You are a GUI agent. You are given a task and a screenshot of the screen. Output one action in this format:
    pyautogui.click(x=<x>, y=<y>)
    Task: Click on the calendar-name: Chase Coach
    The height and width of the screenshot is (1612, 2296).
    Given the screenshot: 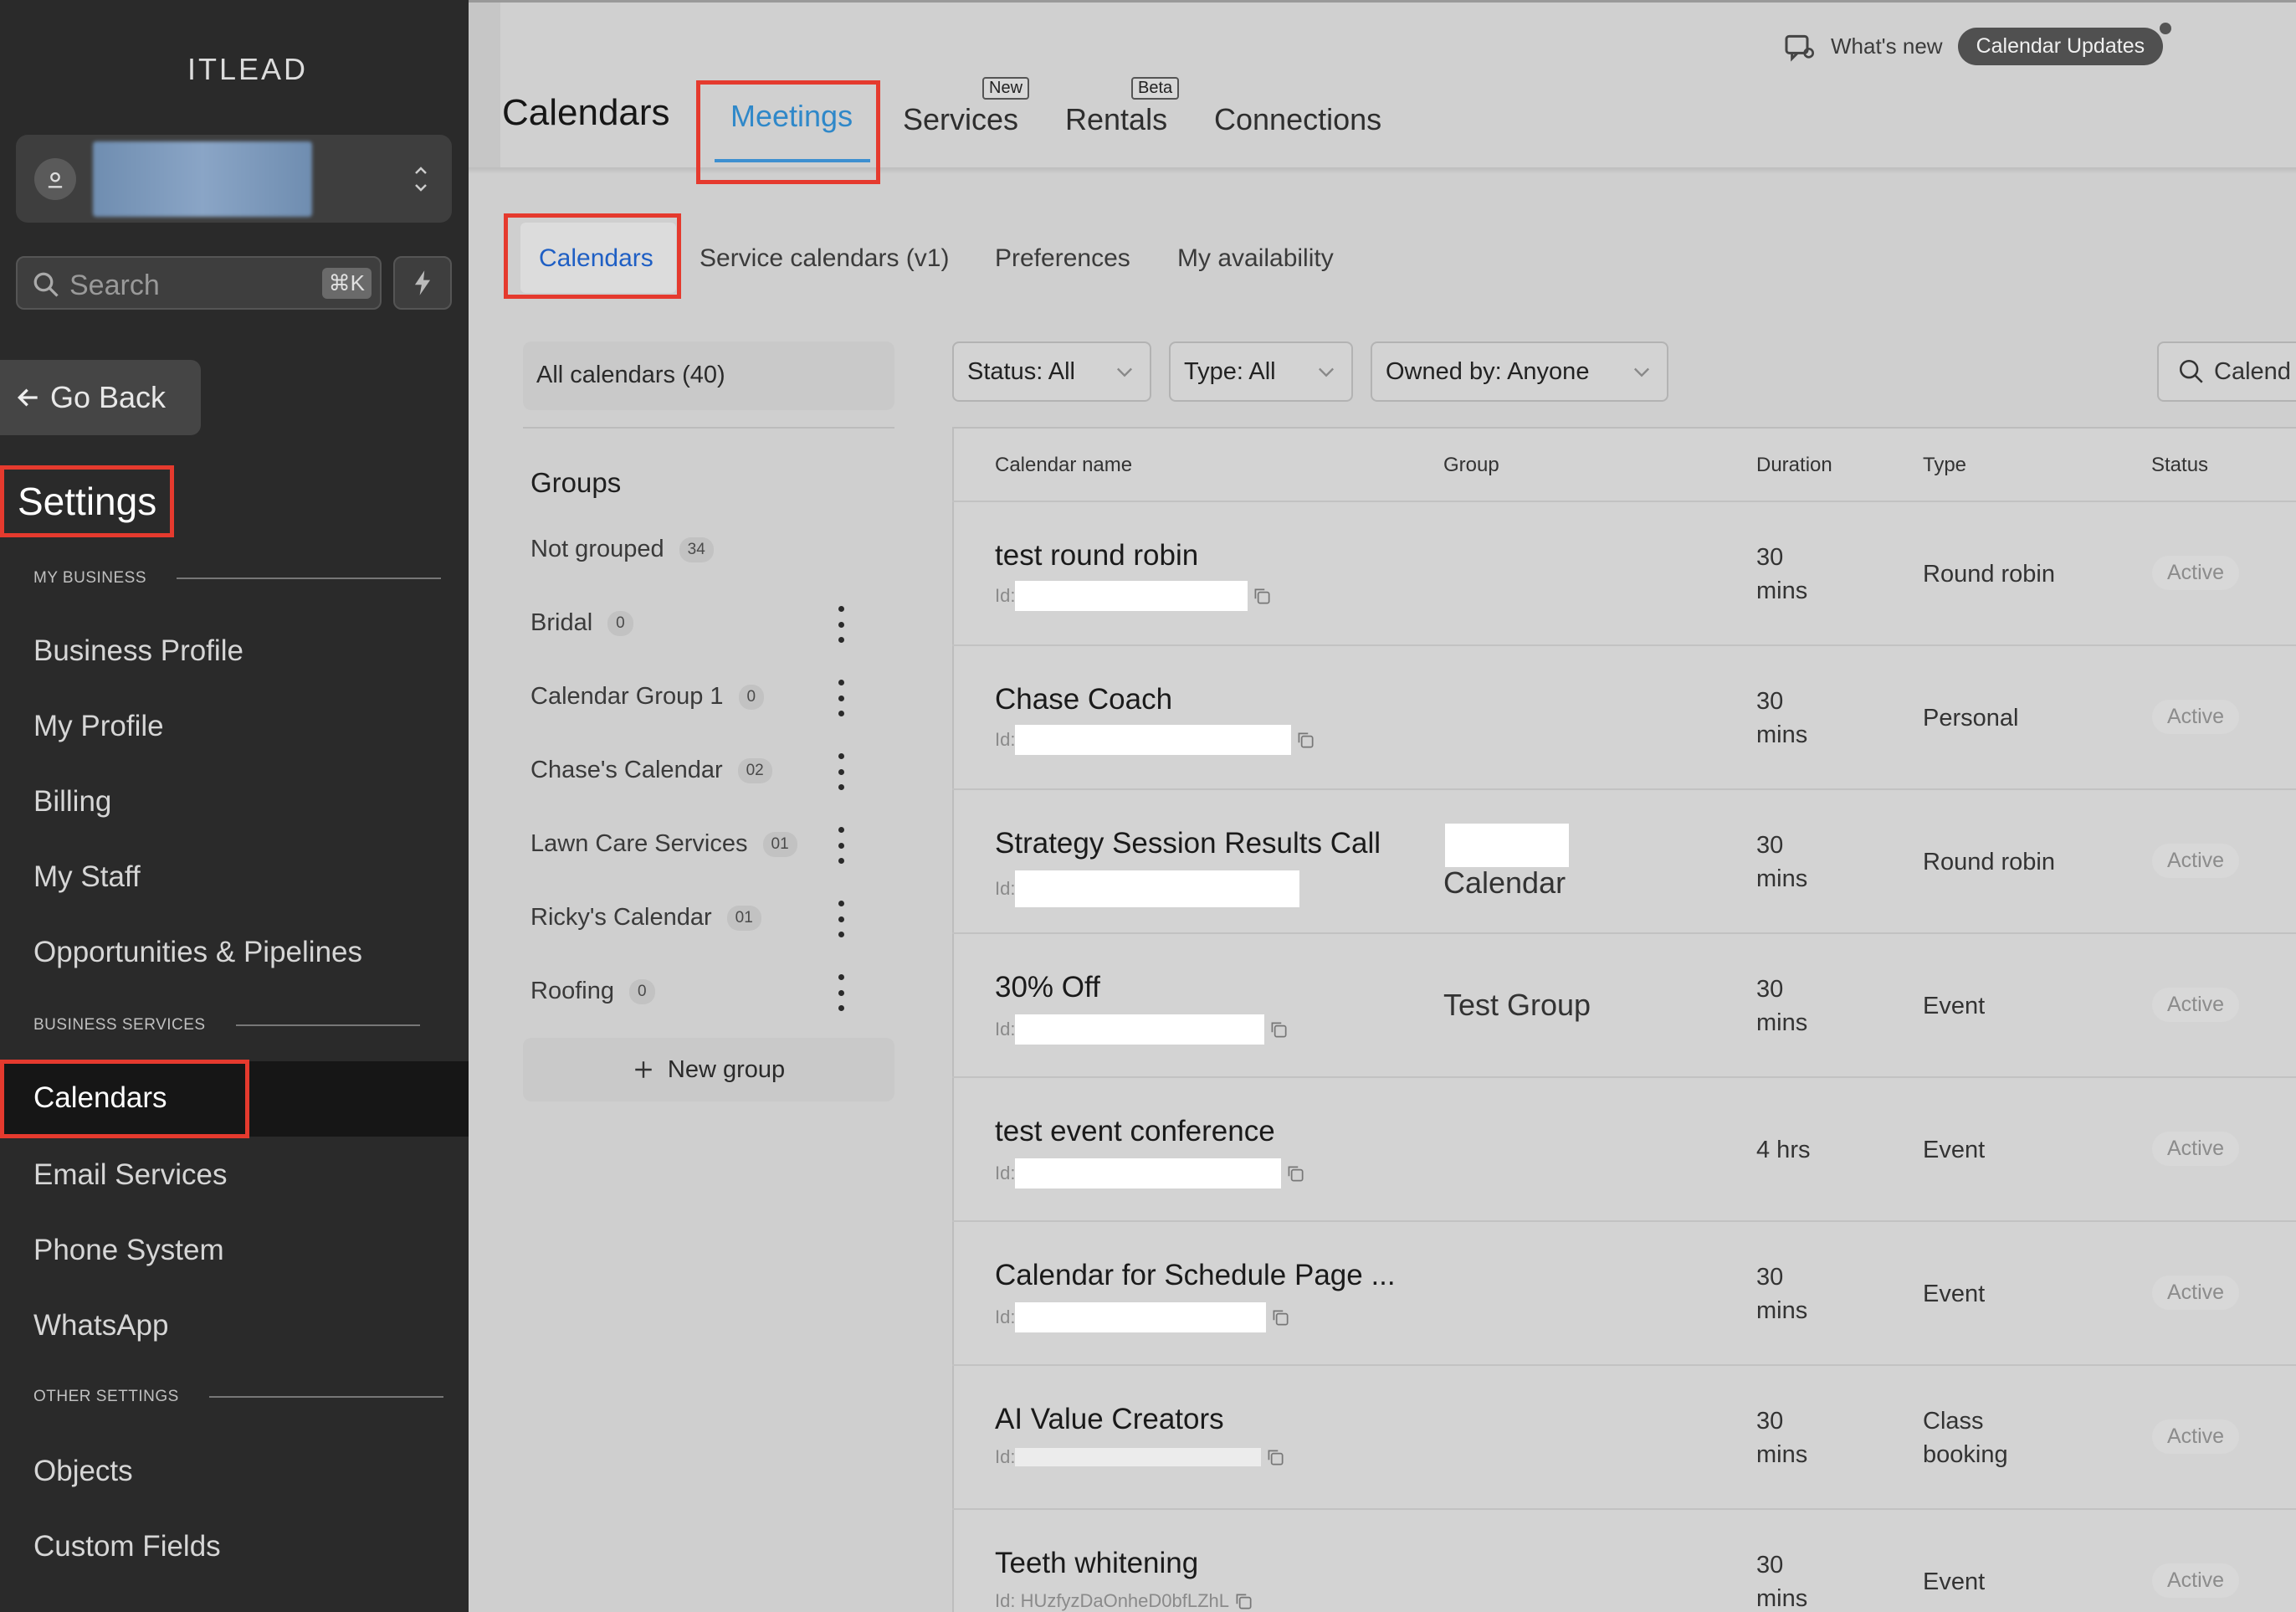 What is the action you would take?
    pyautogui.click(x=1083, y=699)
    